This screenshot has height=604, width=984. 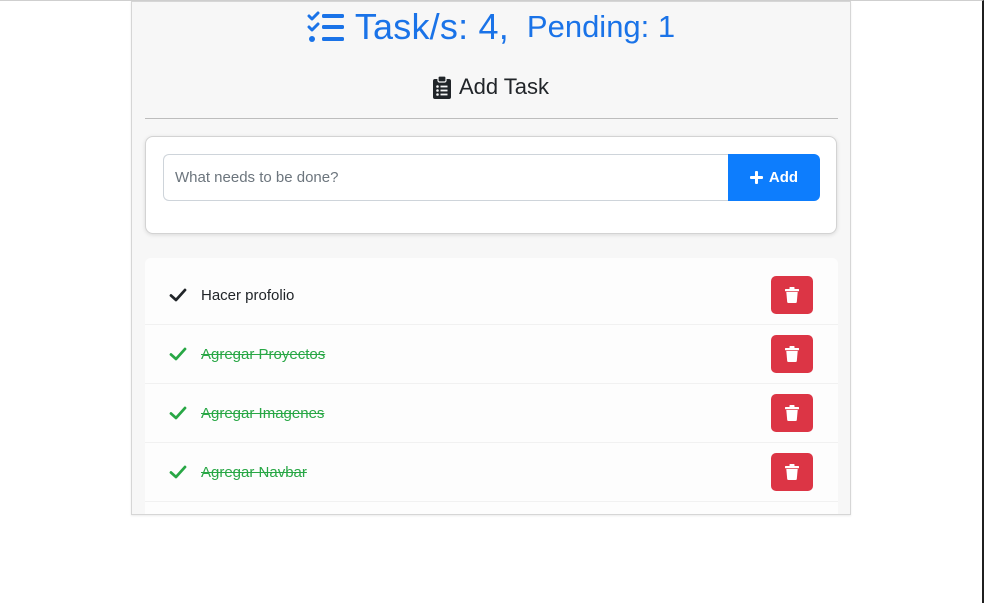 I want to click on add-button: Add, so click(x=774, y=177).